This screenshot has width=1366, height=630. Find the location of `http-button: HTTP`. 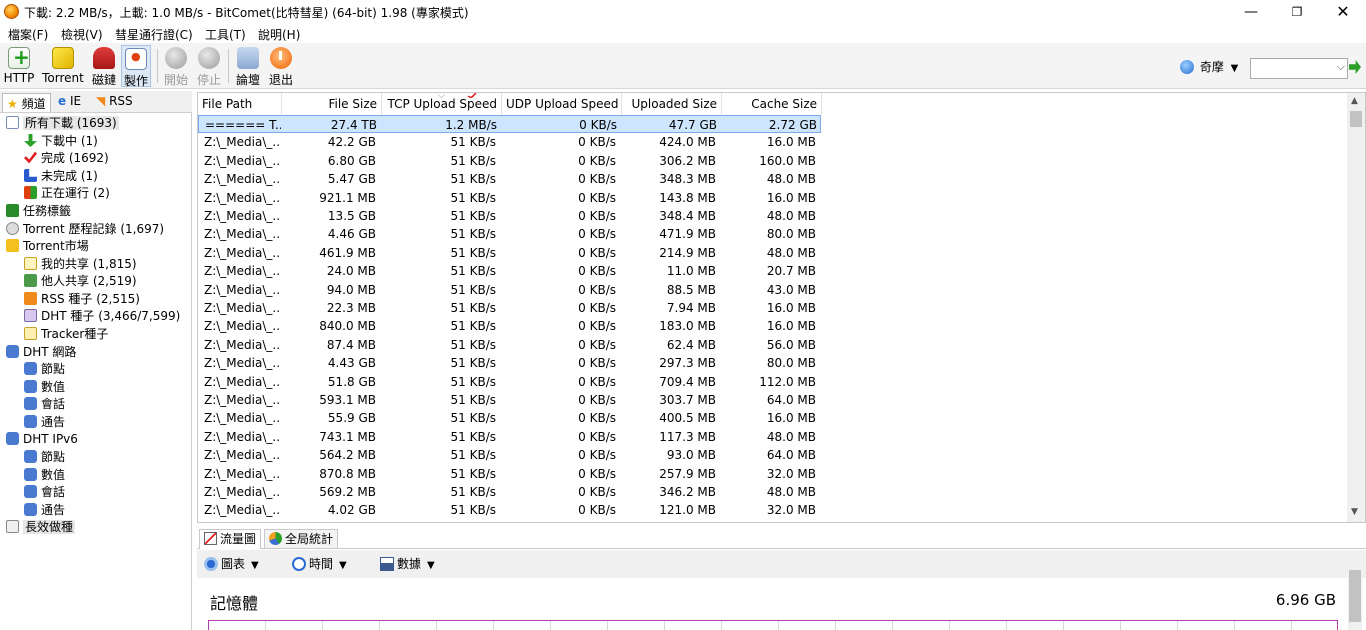

http-button: HTTP is located at coordinates (19, 66).